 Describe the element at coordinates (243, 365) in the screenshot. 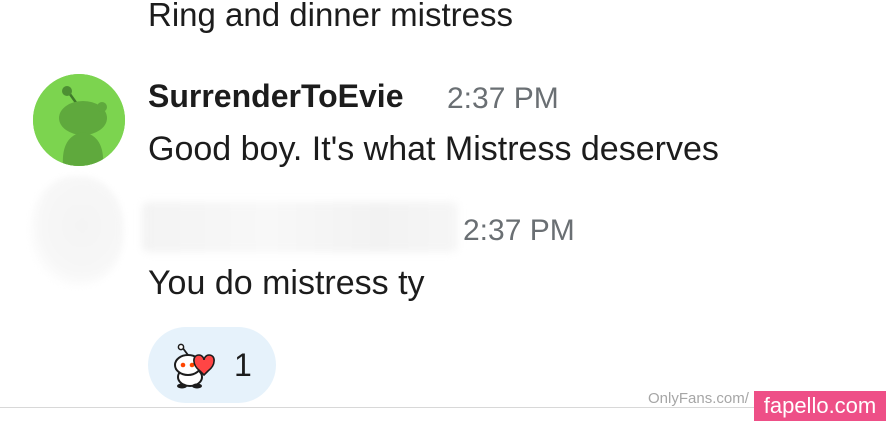

I see `reaction-count: 1` at that location.